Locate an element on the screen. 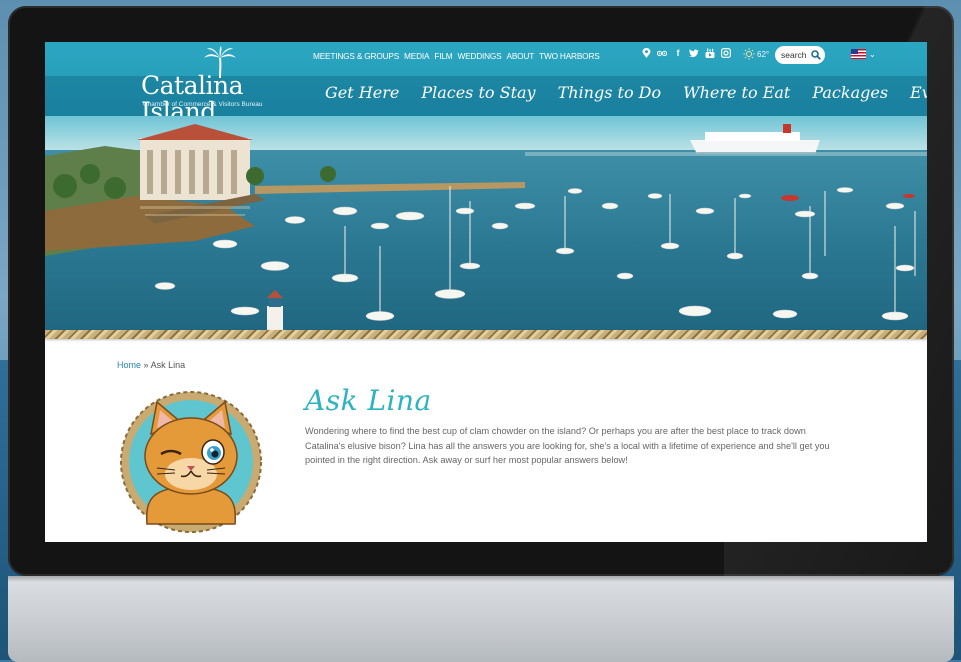 The image size is (961, 662). sun-icon is located at coordinates (749, 54).